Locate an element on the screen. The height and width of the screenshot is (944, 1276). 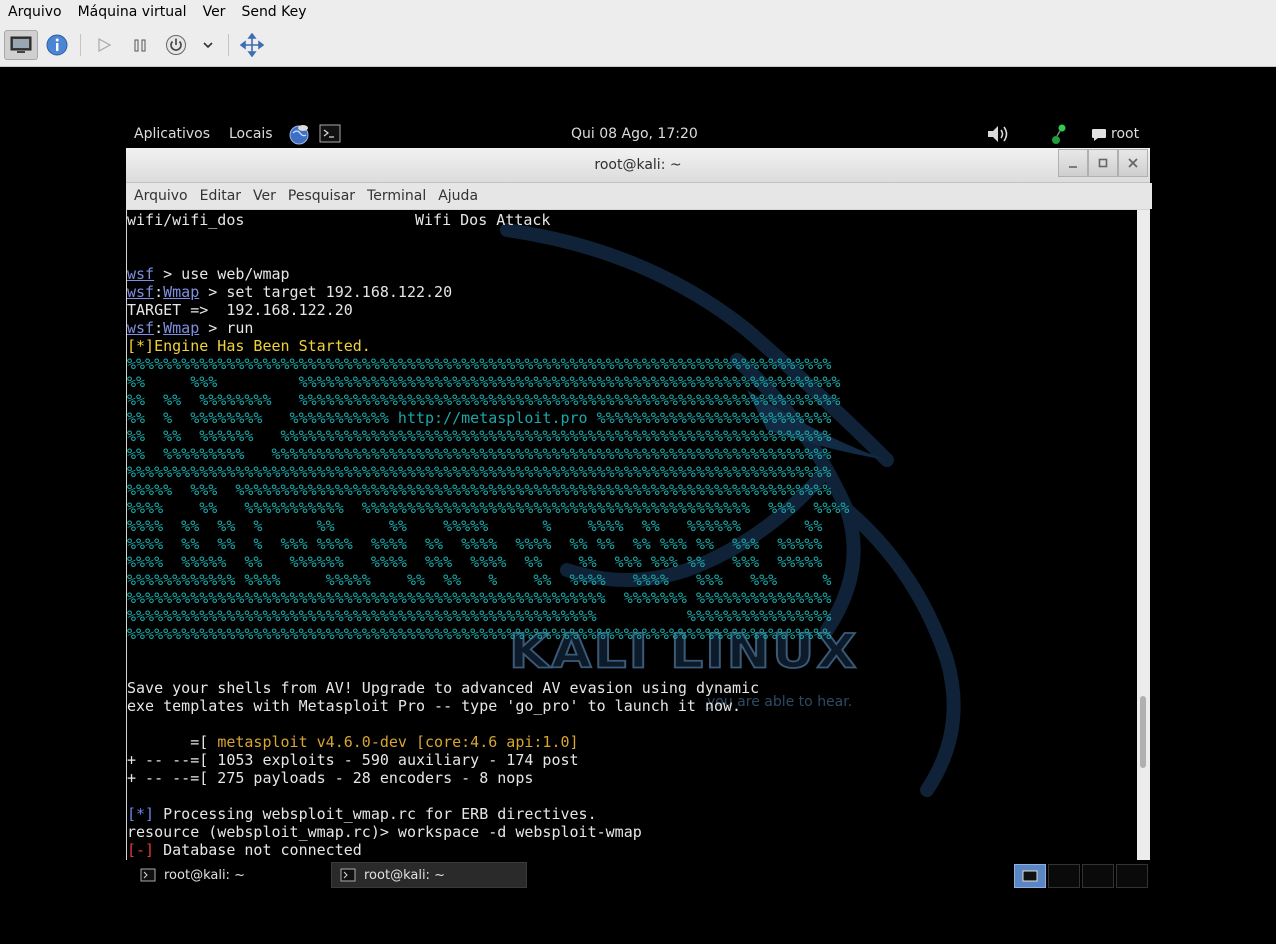
places-menu: Locais is located at coordinates (251, 134).